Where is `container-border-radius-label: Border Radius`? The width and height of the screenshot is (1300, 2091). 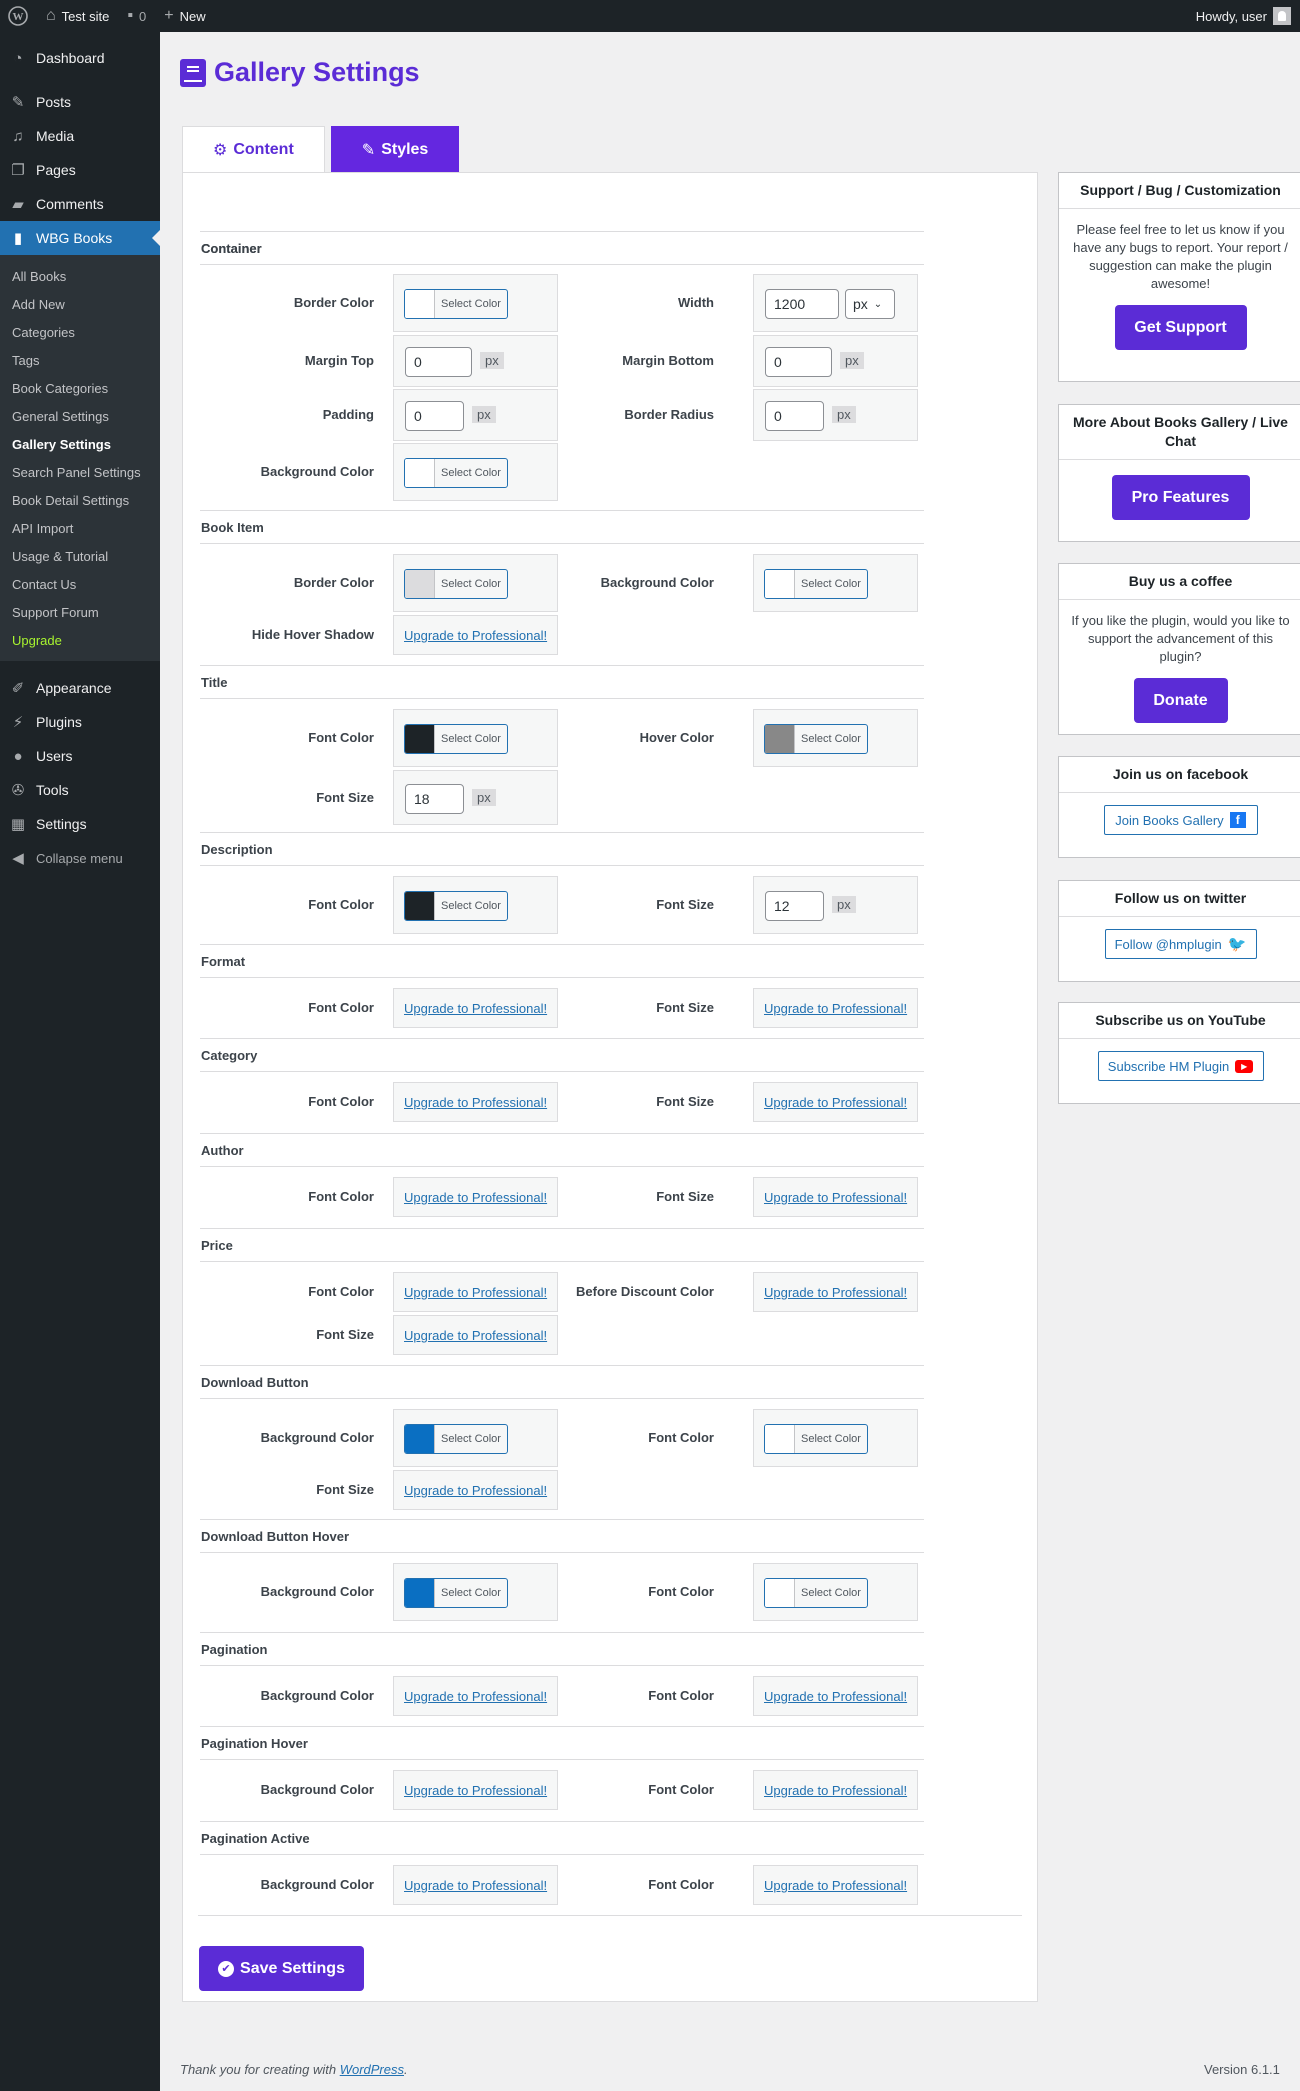 container-border-radius-label: Border Radius is located at coordinates (669, 414).